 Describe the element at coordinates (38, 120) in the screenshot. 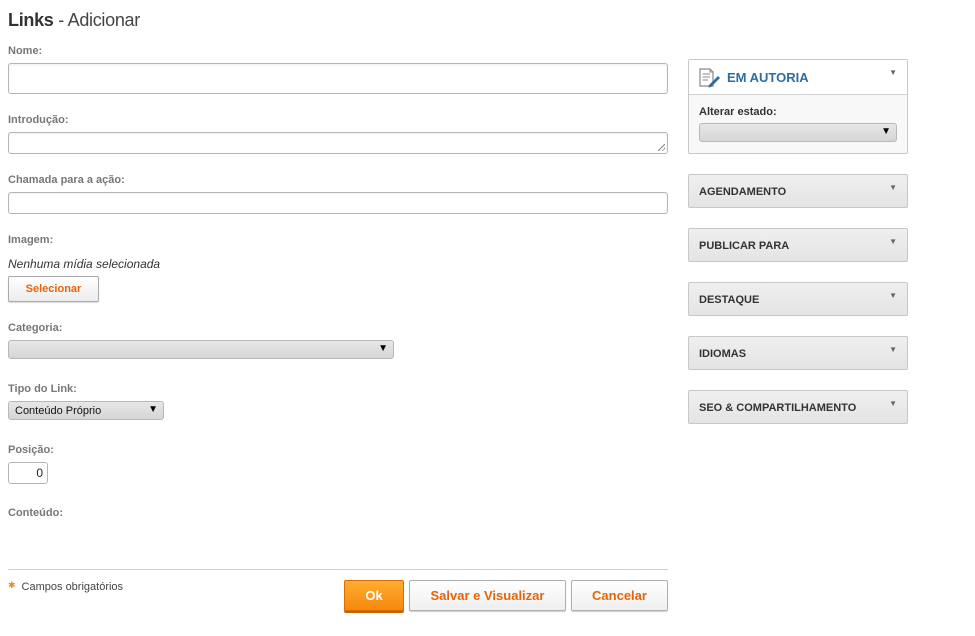

I see `intro-label: Introdução:` at that location.